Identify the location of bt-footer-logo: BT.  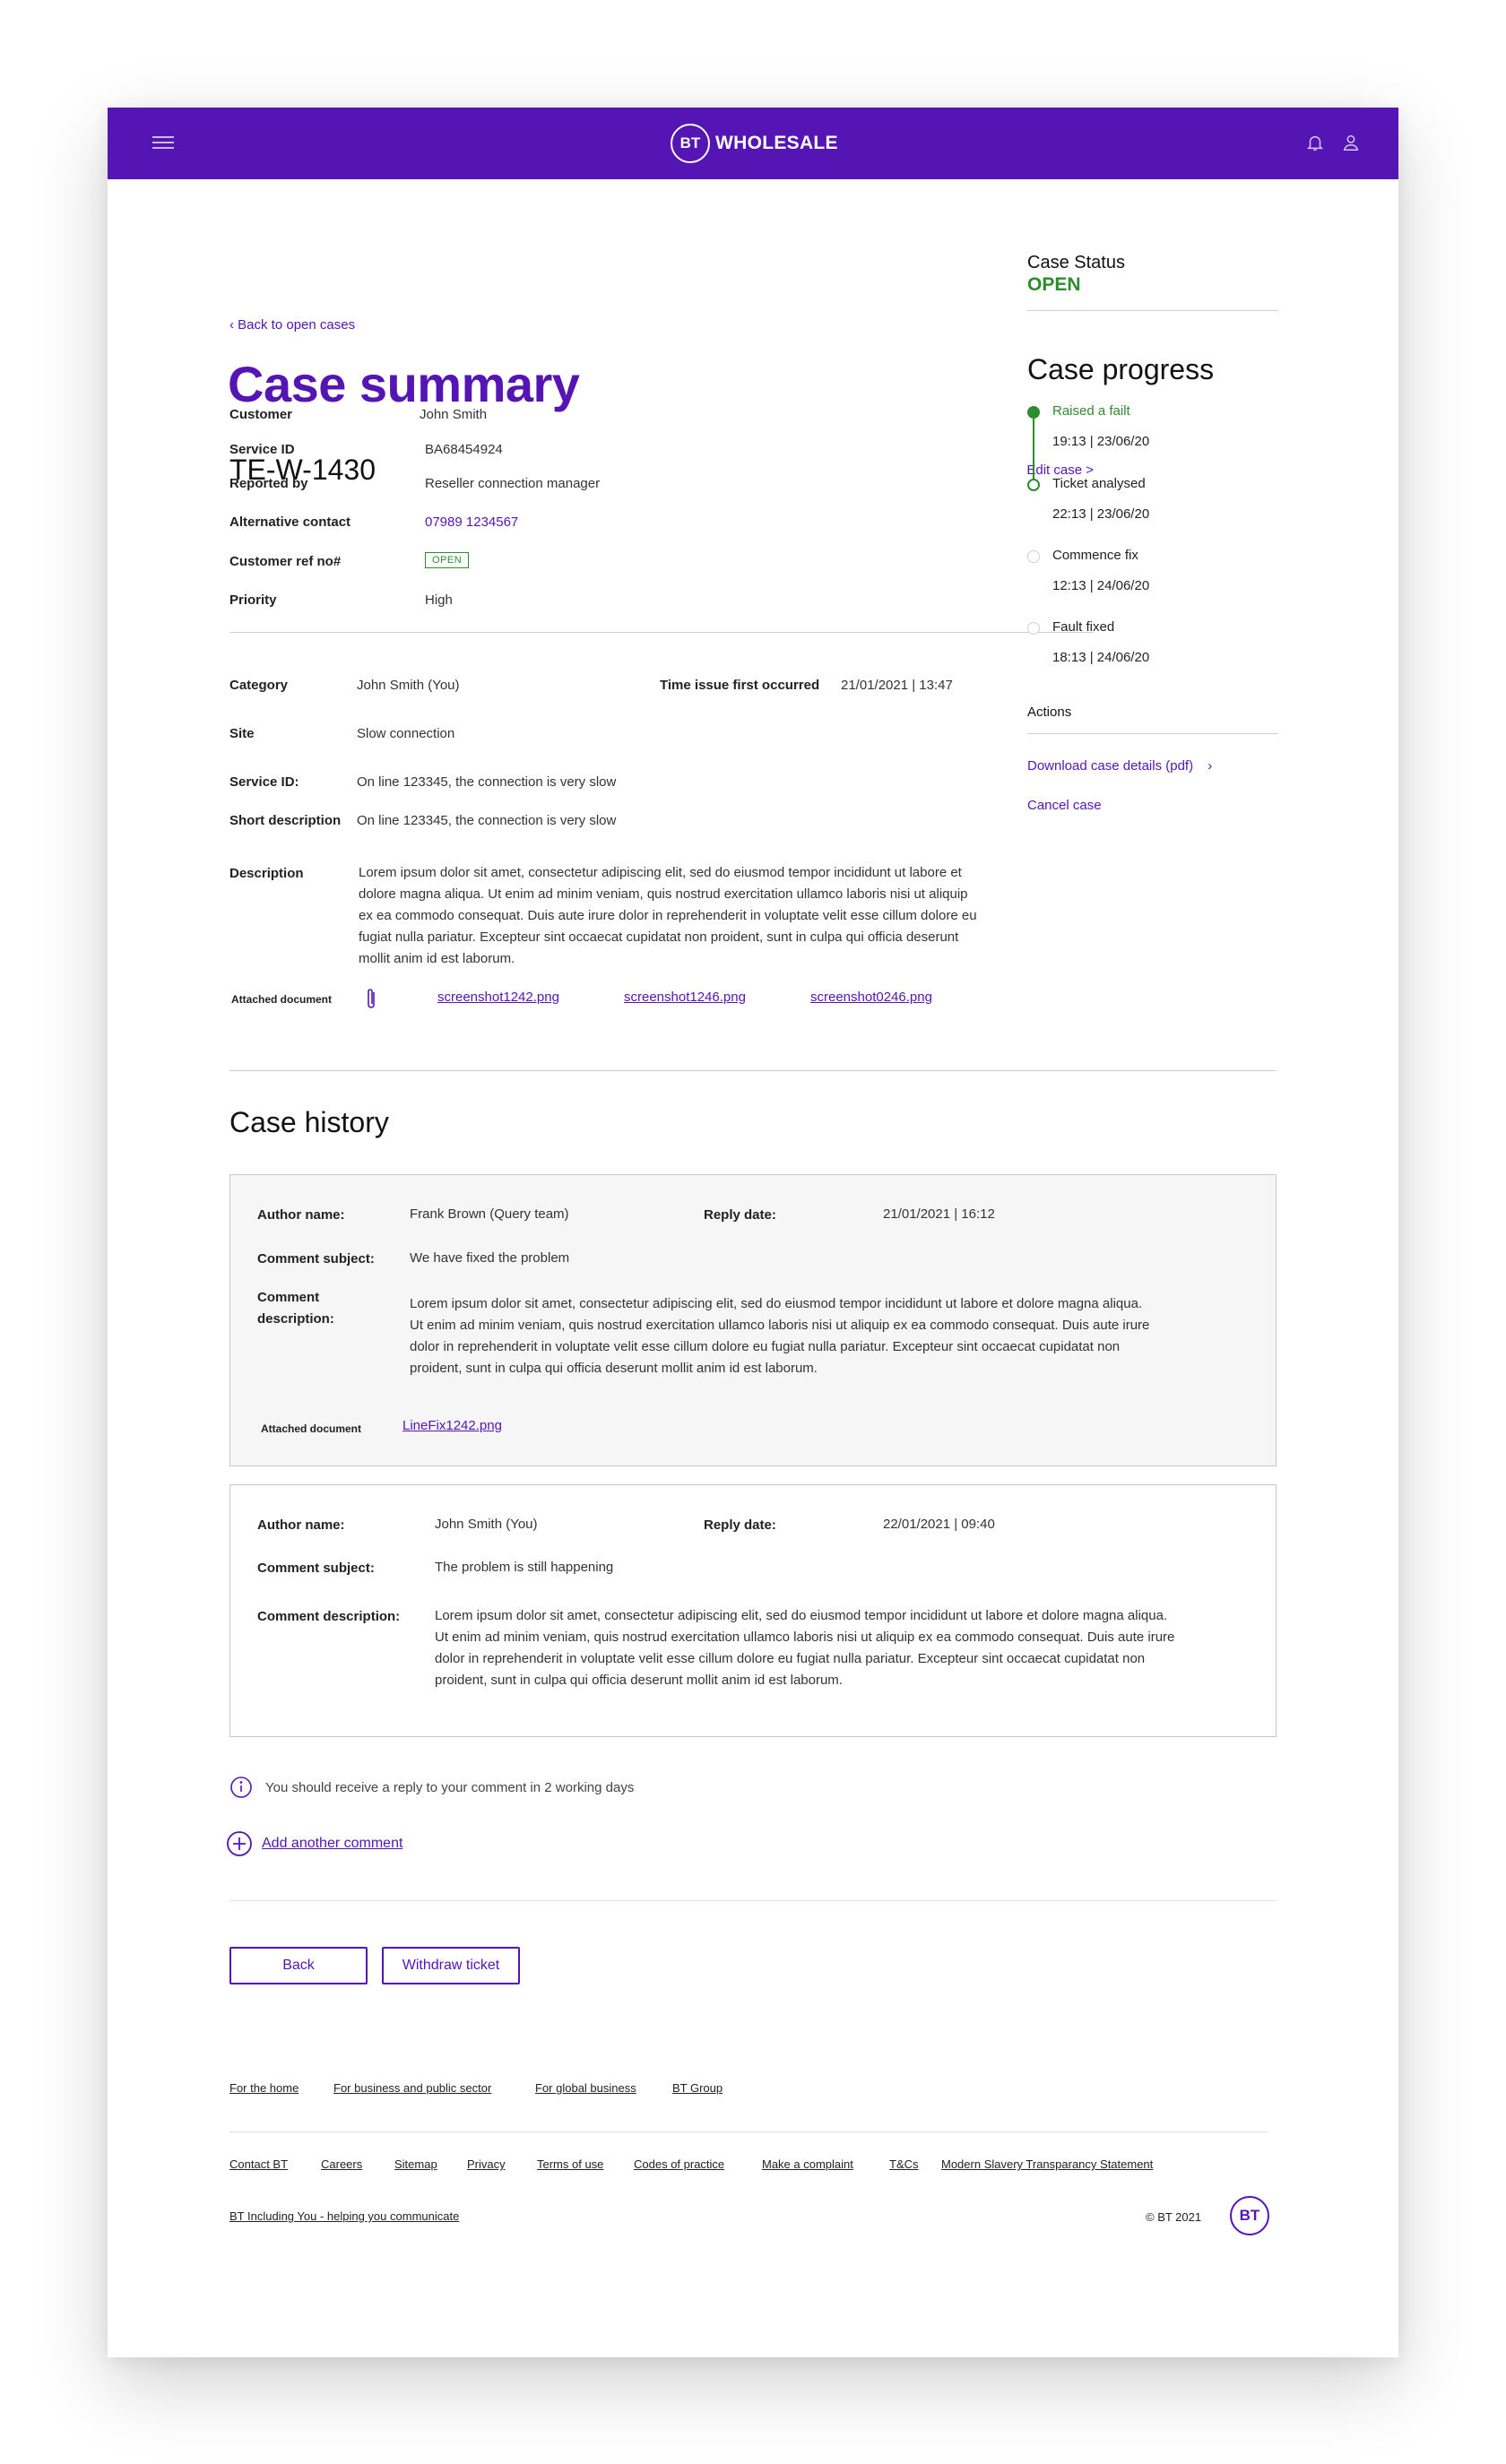
(1249, 2215).